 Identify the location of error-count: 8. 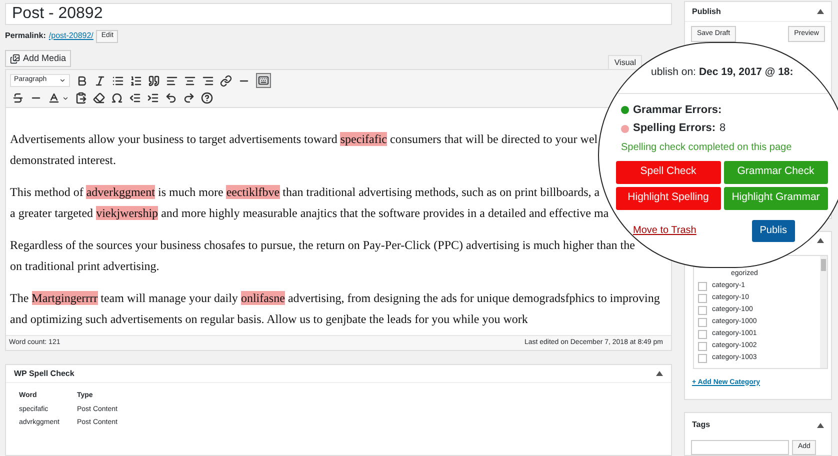
(723, 128).